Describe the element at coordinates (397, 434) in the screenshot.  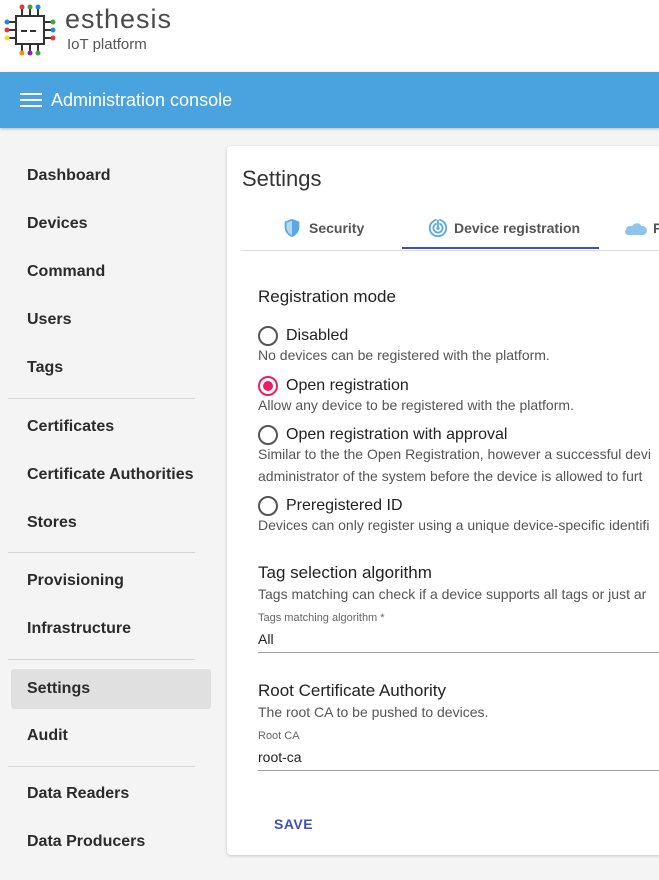
I see `radio-label: Open registration with approval` at that location.